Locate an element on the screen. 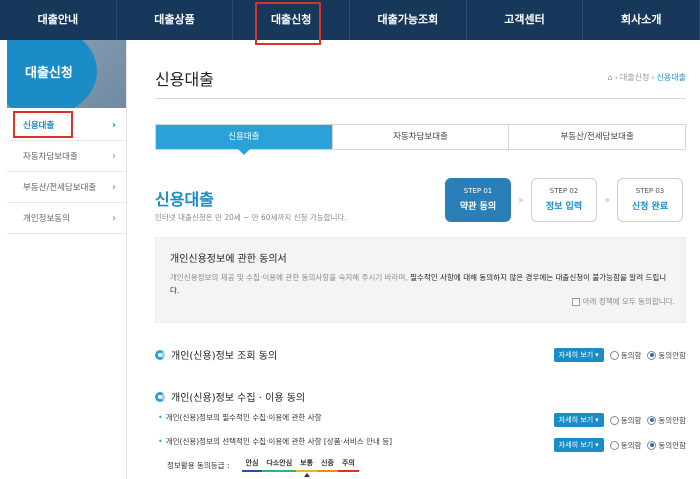  loan-tabs: 신용대출 자동차담보대출 부동산/전세담보대출 is located at coordinates (420, 139).